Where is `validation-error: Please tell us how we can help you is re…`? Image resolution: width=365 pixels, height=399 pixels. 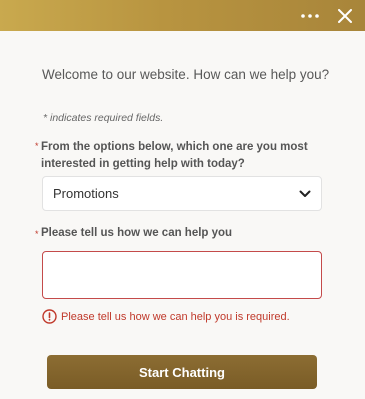
validation-error: Please tell us how we can help you is re… is located at coordinates (166, 316).